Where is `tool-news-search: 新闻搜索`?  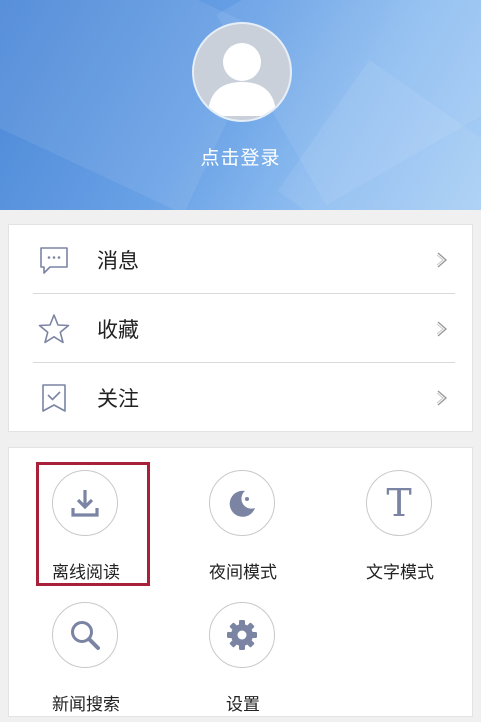
tool-news-search: 新闻搜索 is located at coordinates (87, 662).